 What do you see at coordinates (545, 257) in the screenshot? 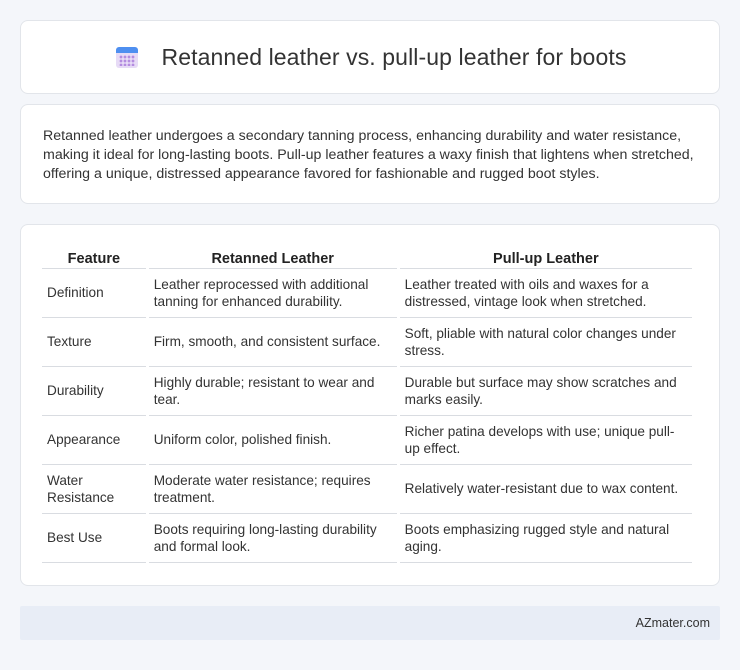
I see `header-pullup: Pull-up Leather` at bounding box center [545, 257].